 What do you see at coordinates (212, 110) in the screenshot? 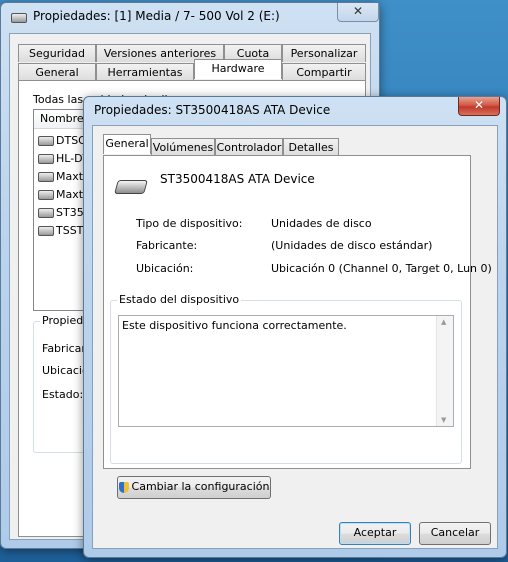
I see `dialog-title: Propiedades: ST3500418AS ATA Device` at bounding box center [212, 110].